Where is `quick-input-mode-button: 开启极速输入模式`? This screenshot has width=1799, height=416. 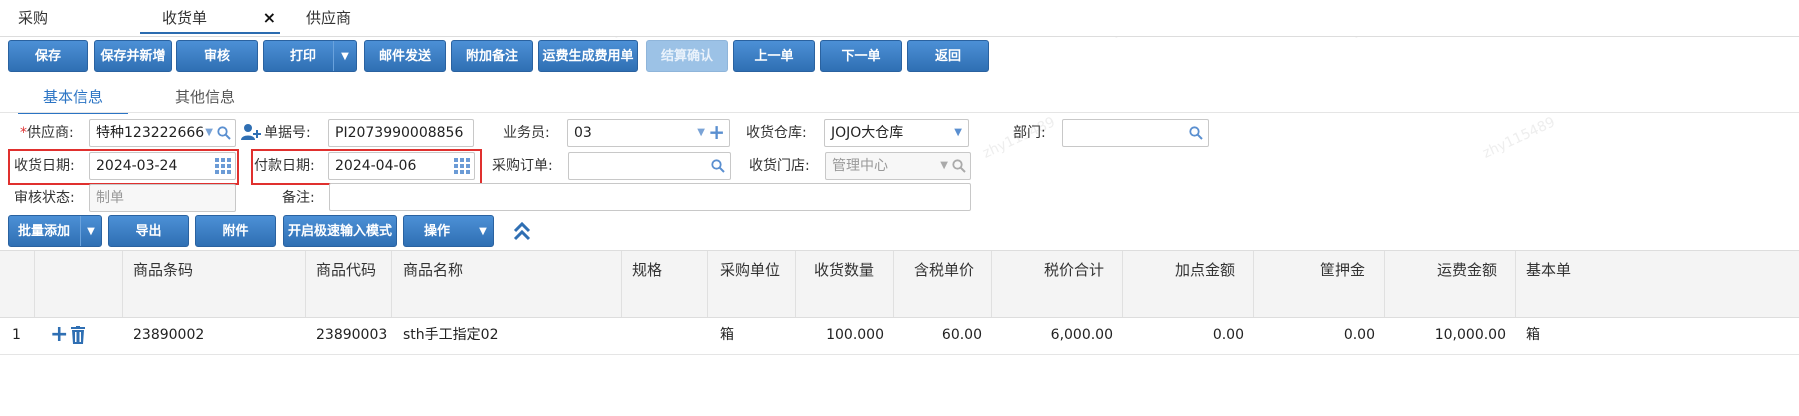 quick-input-mode-button: 开启极速输入模式 is located at coordinates (340, 231).